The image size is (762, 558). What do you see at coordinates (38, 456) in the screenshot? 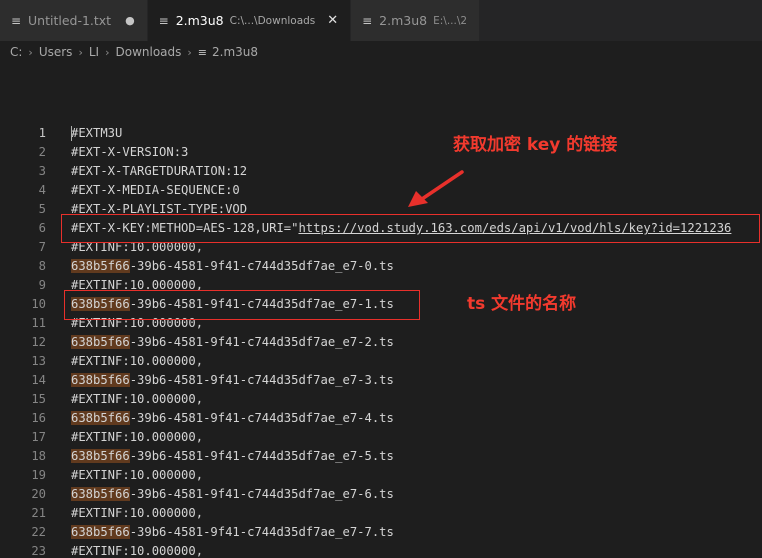
I see `line-number: 18` at bounding box center [38, 456].